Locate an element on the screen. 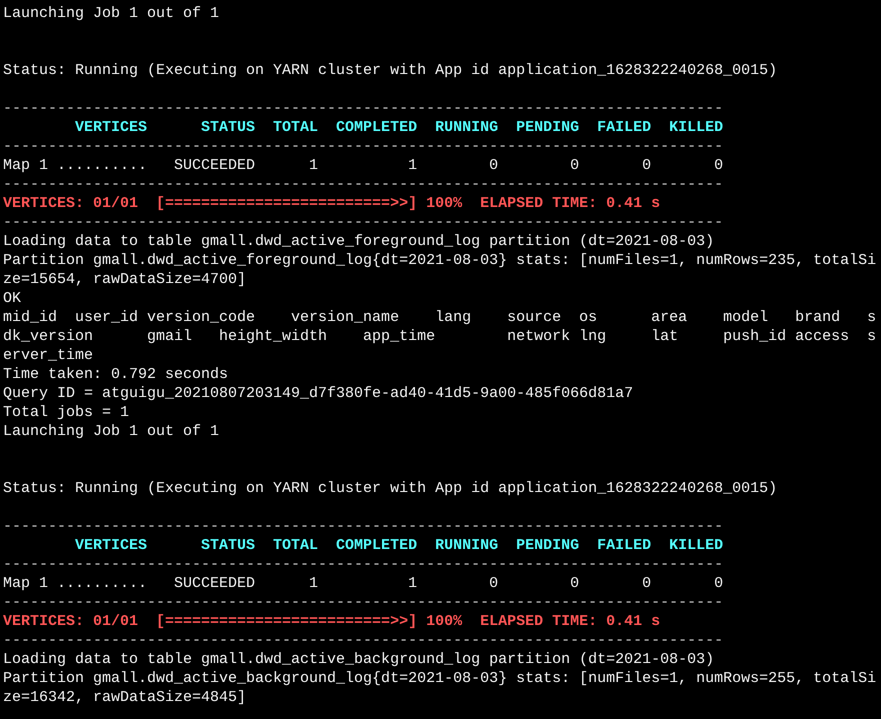  terminal-line: erver_time is located at coordinates (48, 355).